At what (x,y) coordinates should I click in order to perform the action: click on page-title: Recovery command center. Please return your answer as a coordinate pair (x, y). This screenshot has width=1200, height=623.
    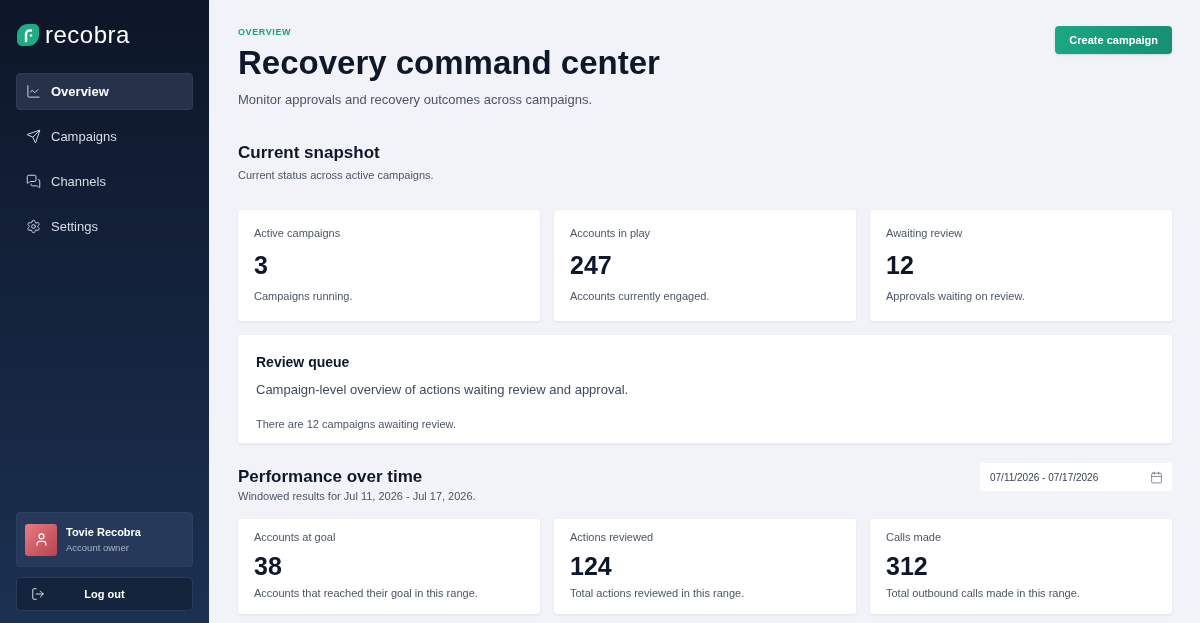
    Looking at the image, I should click on (449, 63).